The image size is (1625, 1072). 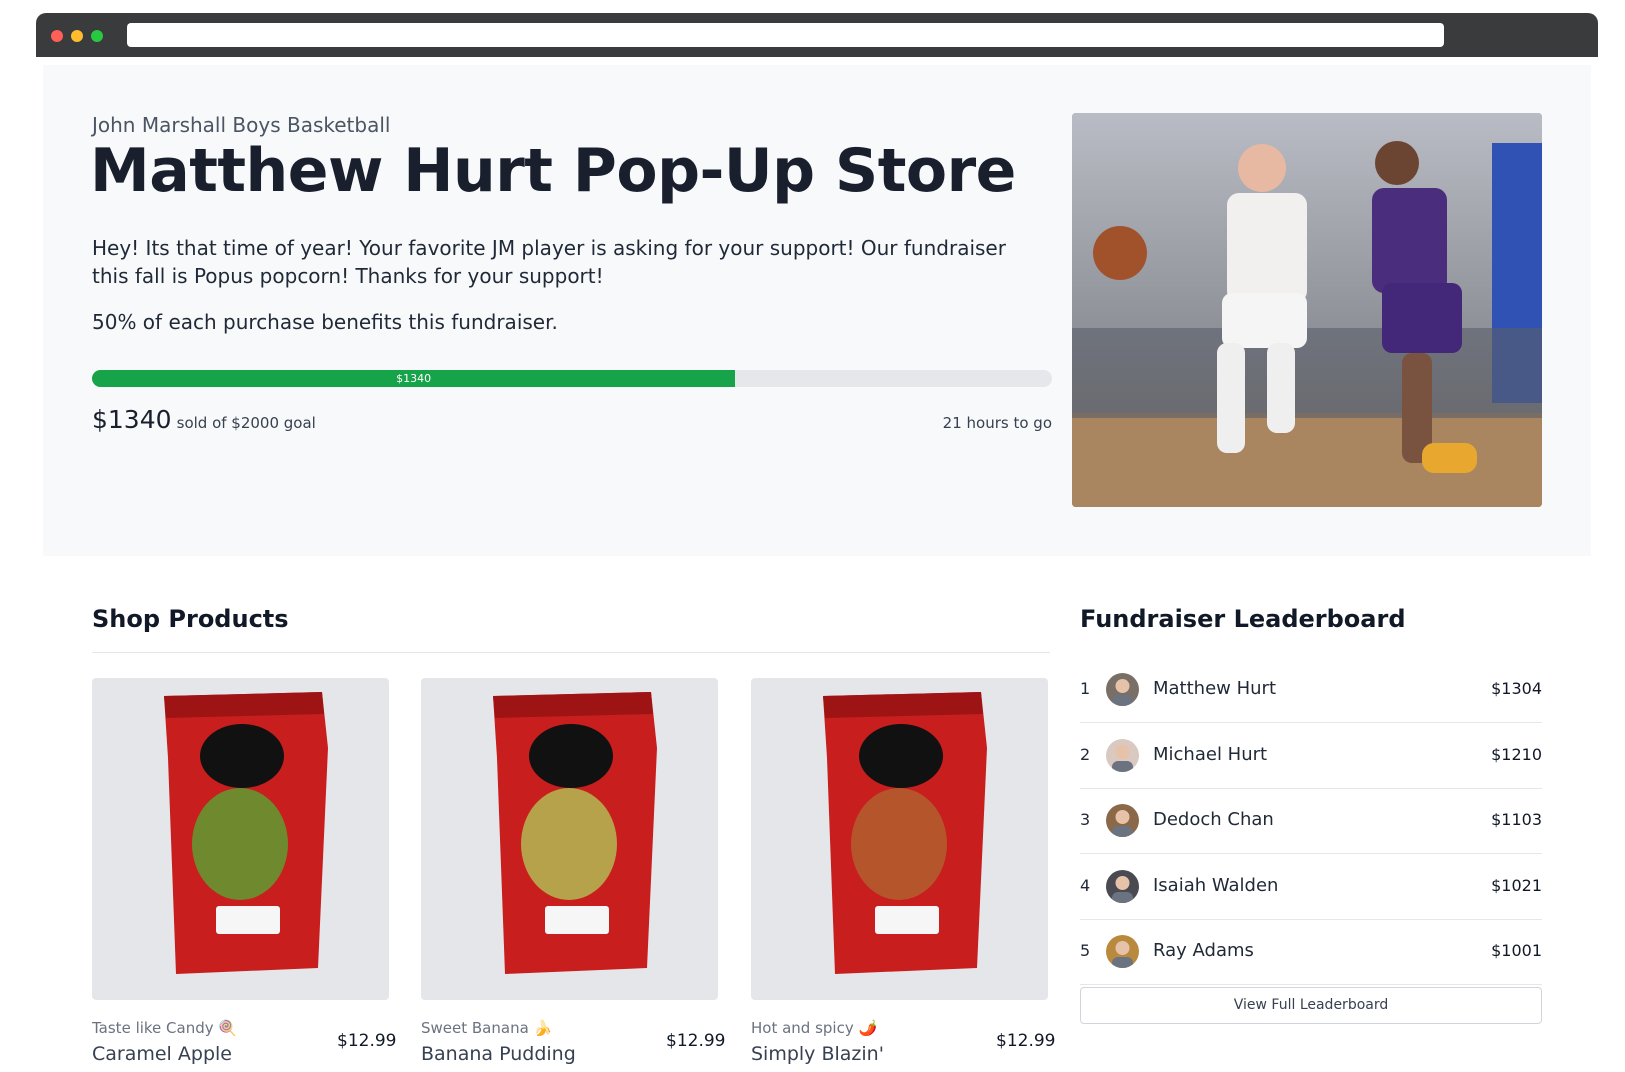 I want to click on leaderboard-name: Ray Adams, so click(x=1203, y=950).